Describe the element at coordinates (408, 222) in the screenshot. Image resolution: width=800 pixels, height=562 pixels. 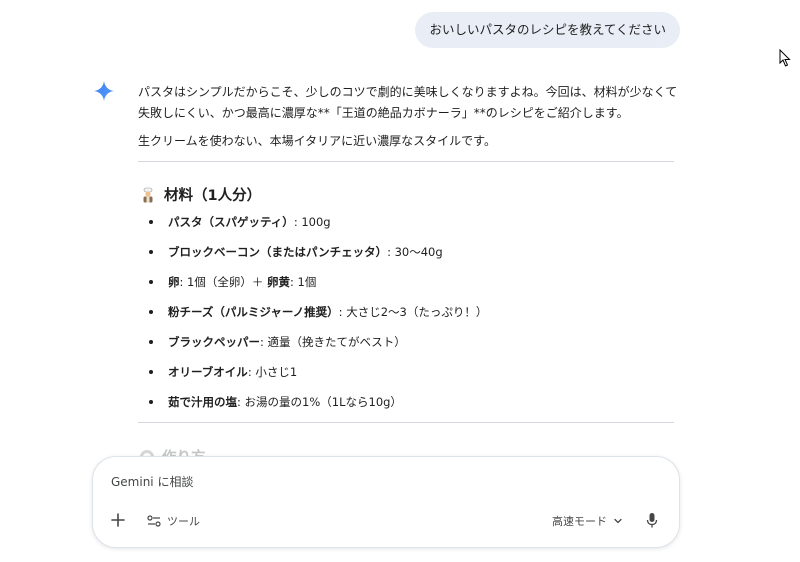
I see `list-item: パスタ（スパゲッティ）: 100g` at that location.